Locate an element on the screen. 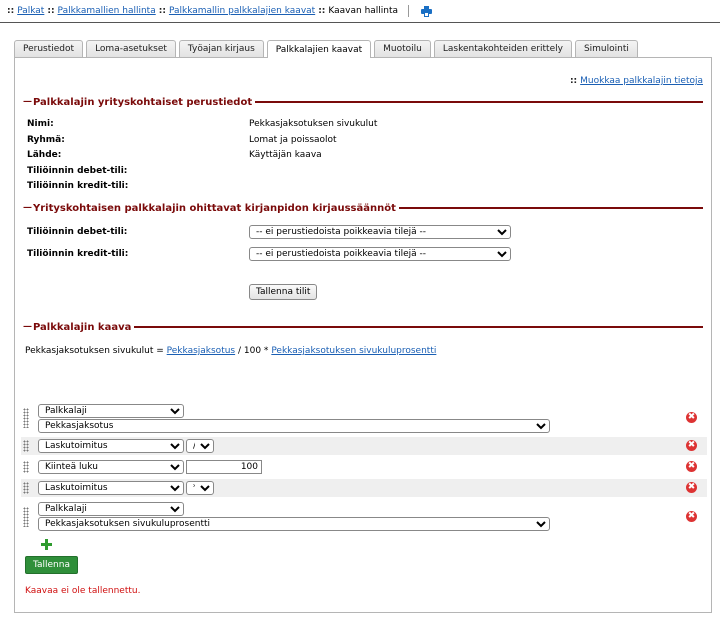  override-debit-label: Tiliöinnin debet-tili: is located at coordinates (77, 232).